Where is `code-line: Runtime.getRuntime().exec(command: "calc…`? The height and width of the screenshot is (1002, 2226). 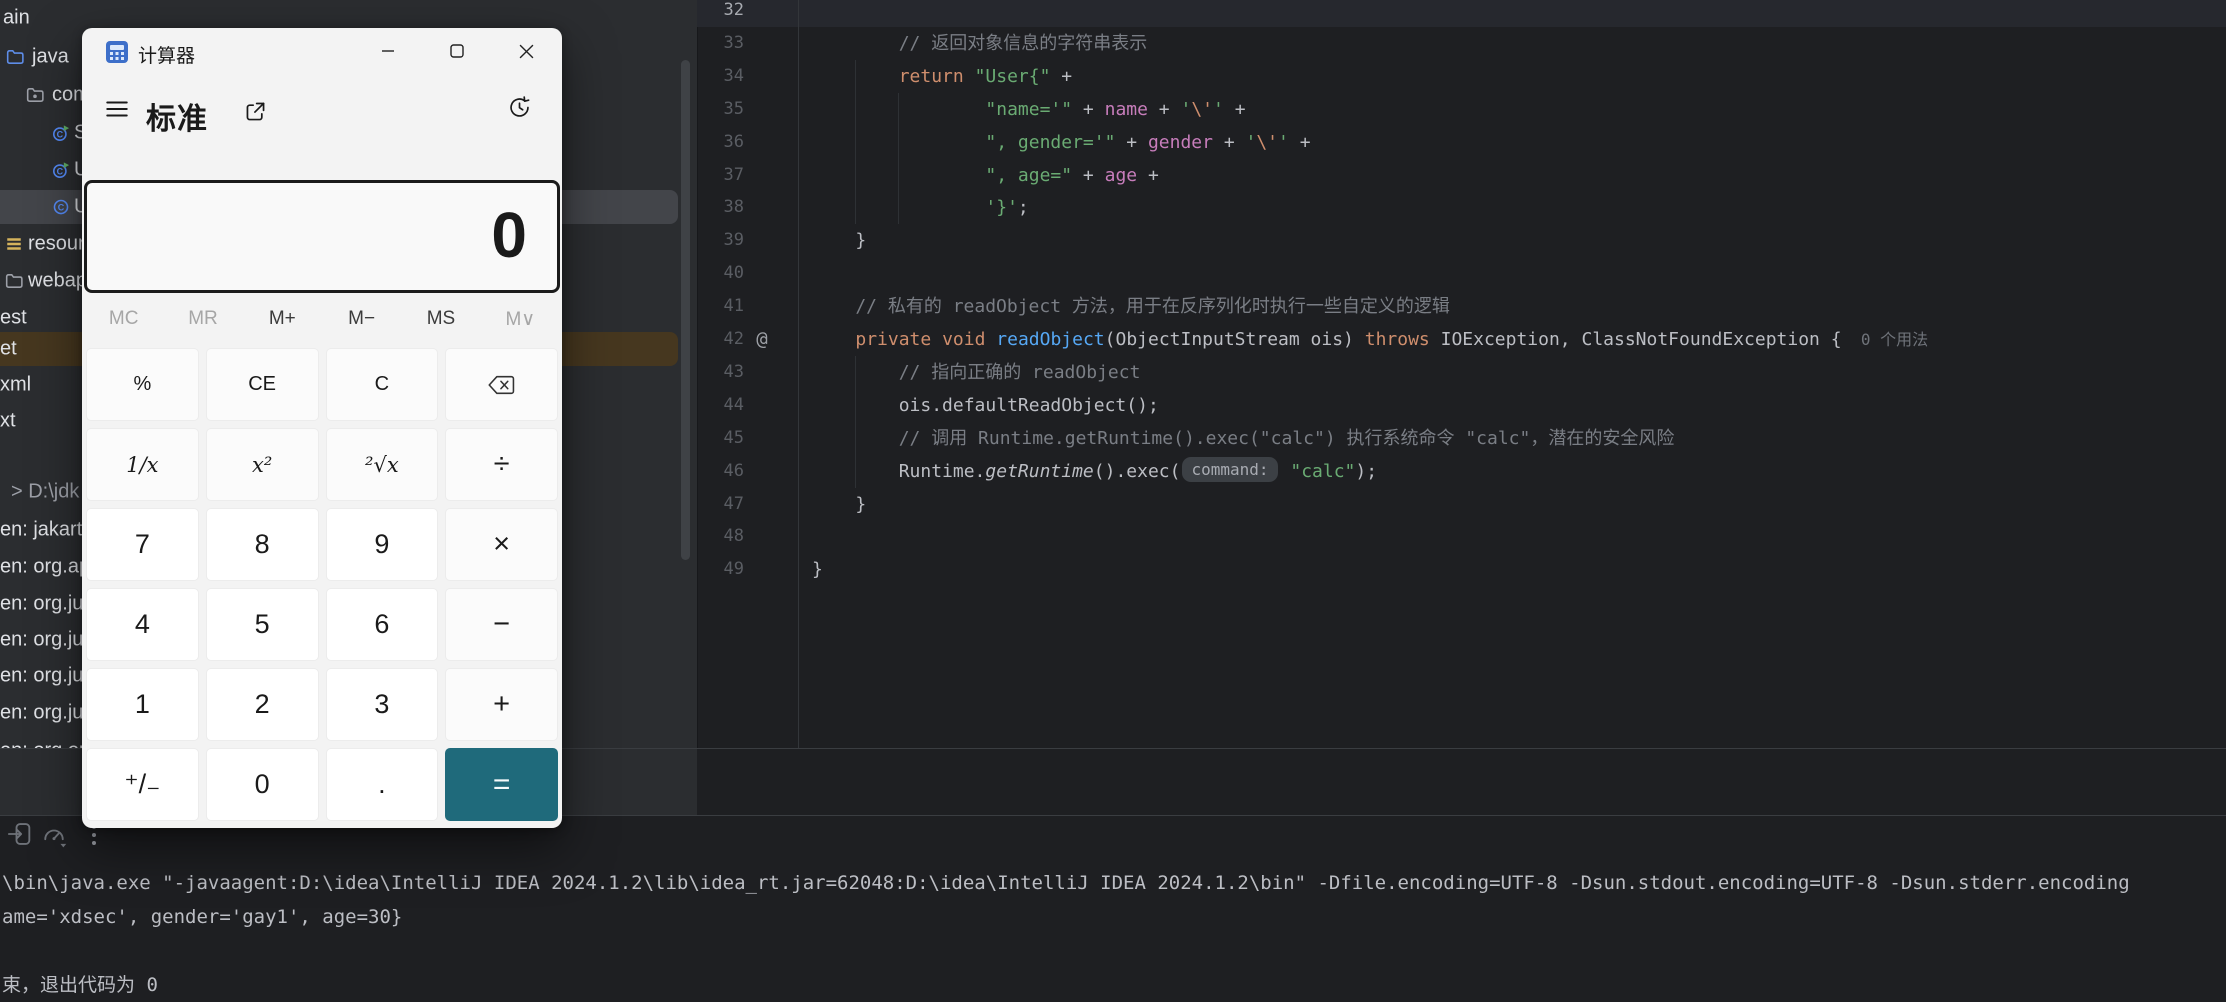 code-line: Runtime.getRuntime().exec(command: "calc… is located at coordinates (1094, 471).